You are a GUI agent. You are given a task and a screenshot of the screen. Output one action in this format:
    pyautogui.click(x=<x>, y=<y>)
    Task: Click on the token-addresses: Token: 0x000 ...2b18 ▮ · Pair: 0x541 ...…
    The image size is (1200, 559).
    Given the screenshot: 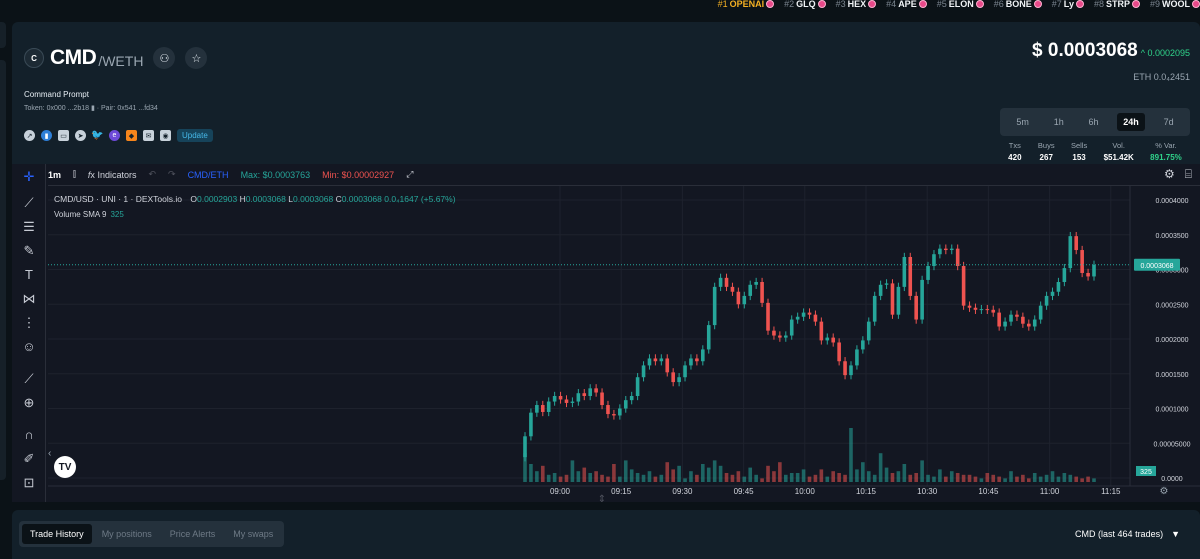 What is the action you would take?
    pyautogui.click(x=118, y=108)
    